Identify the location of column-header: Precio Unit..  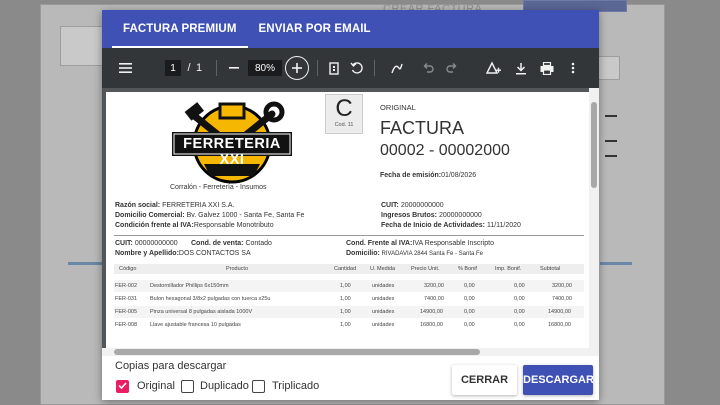
(425, 269).